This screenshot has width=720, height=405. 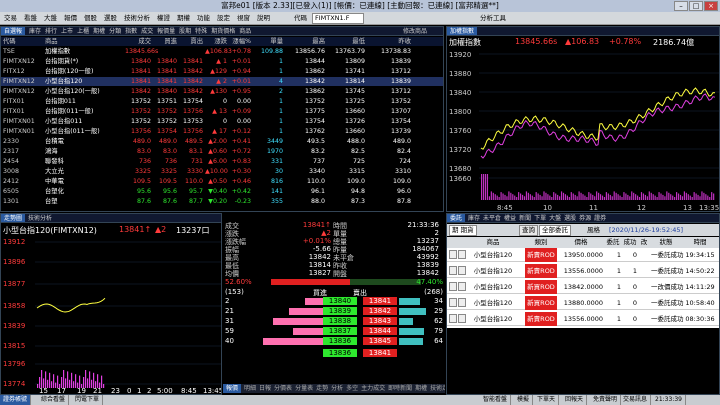 I want to click on tab-technical: 技術分析, so click(x=40, y=218).